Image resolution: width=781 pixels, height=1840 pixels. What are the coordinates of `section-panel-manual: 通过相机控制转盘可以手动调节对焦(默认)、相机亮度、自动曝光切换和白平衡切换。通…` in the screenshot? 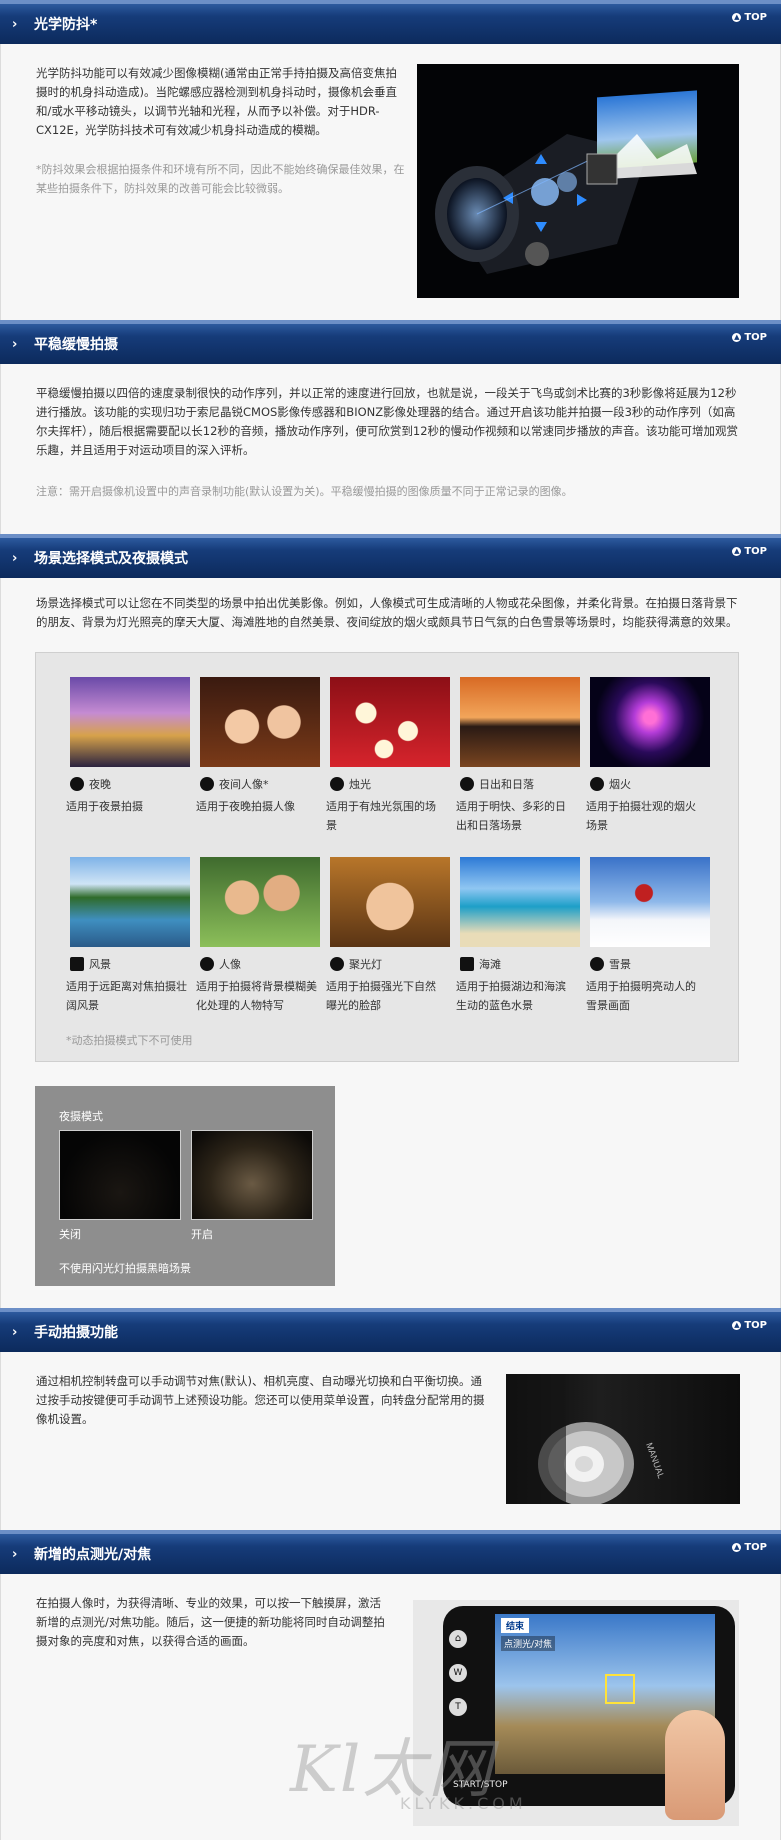 It's located at (390, 1441).